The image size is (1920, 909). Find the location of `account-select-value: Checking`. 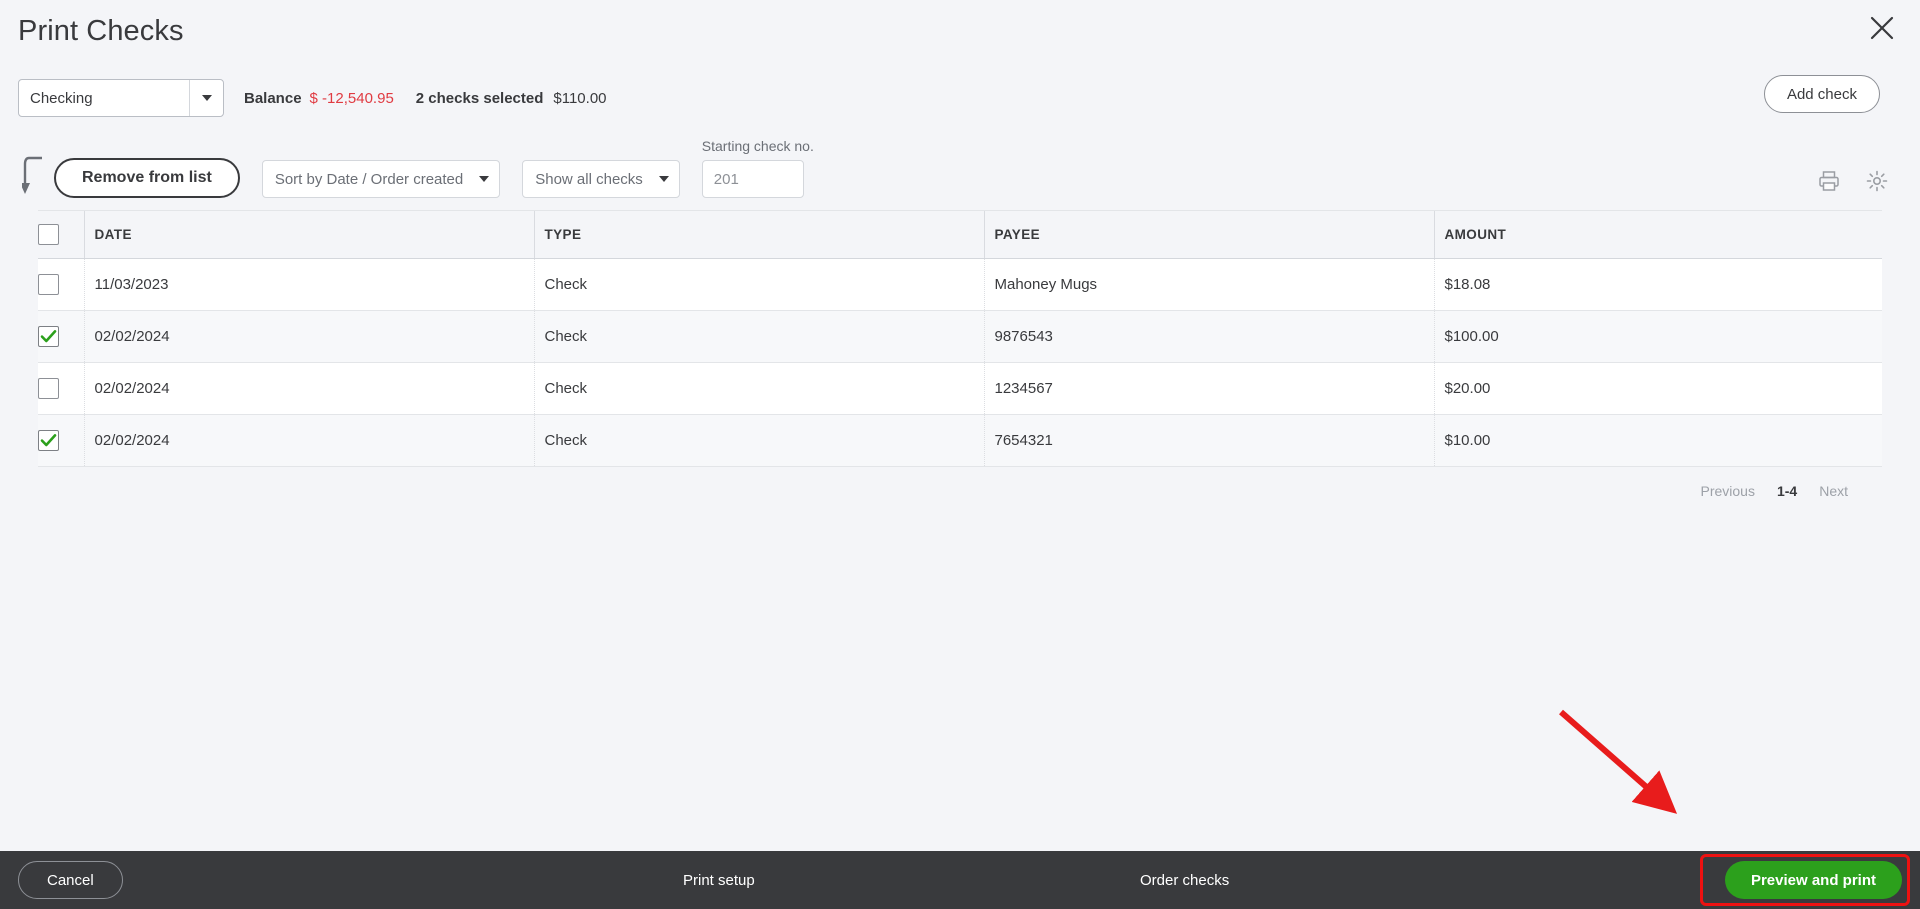

account-select-value: Checking is located at coordinates (61, 98).